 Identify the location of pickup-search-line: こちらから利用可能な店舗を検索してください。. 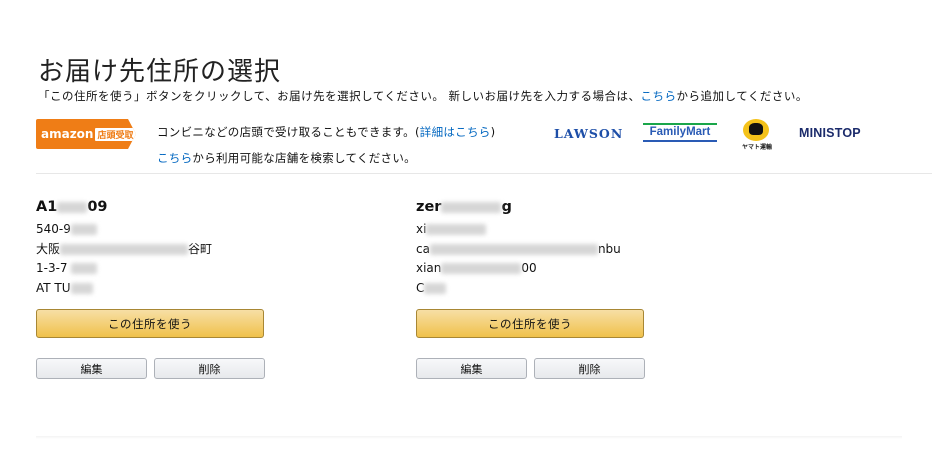
(286, 158).